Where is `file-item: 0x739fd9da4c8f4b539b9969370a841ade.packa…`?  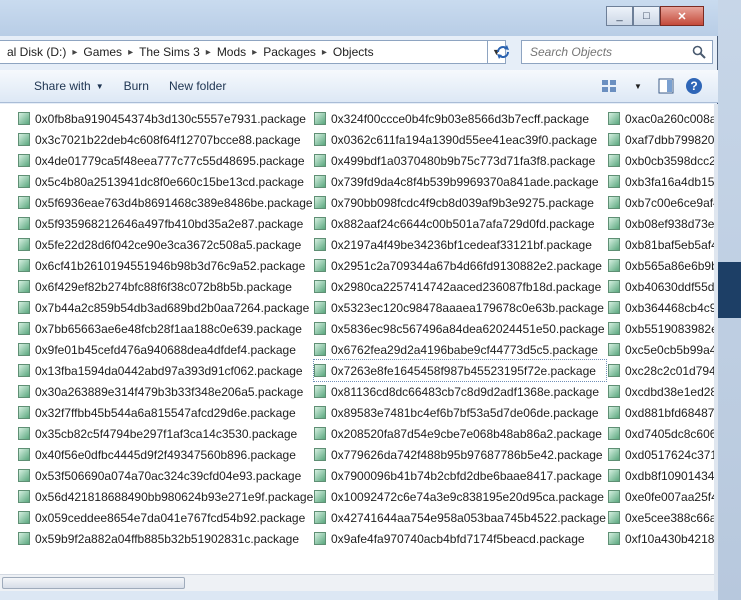
file-item: 0x739fd9da4c8f4b539b9969370a841ade.packa… is located at coordinates (460, 181).